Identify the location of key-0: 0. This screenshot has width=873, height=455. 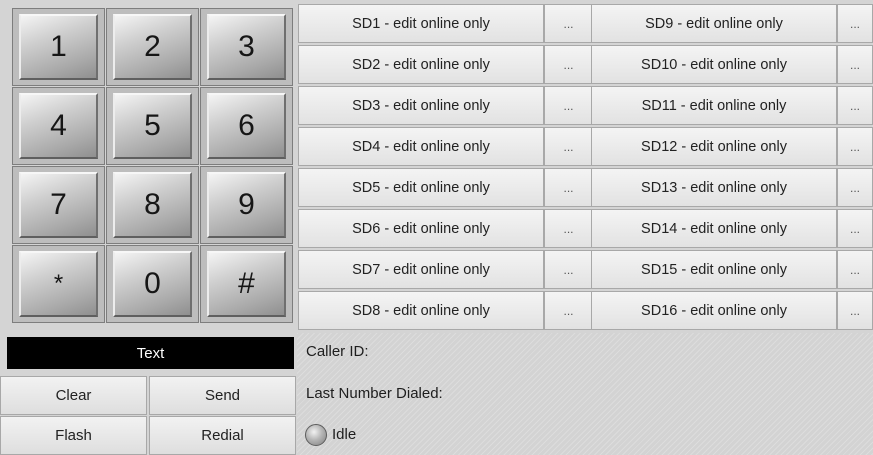
(152, 284).